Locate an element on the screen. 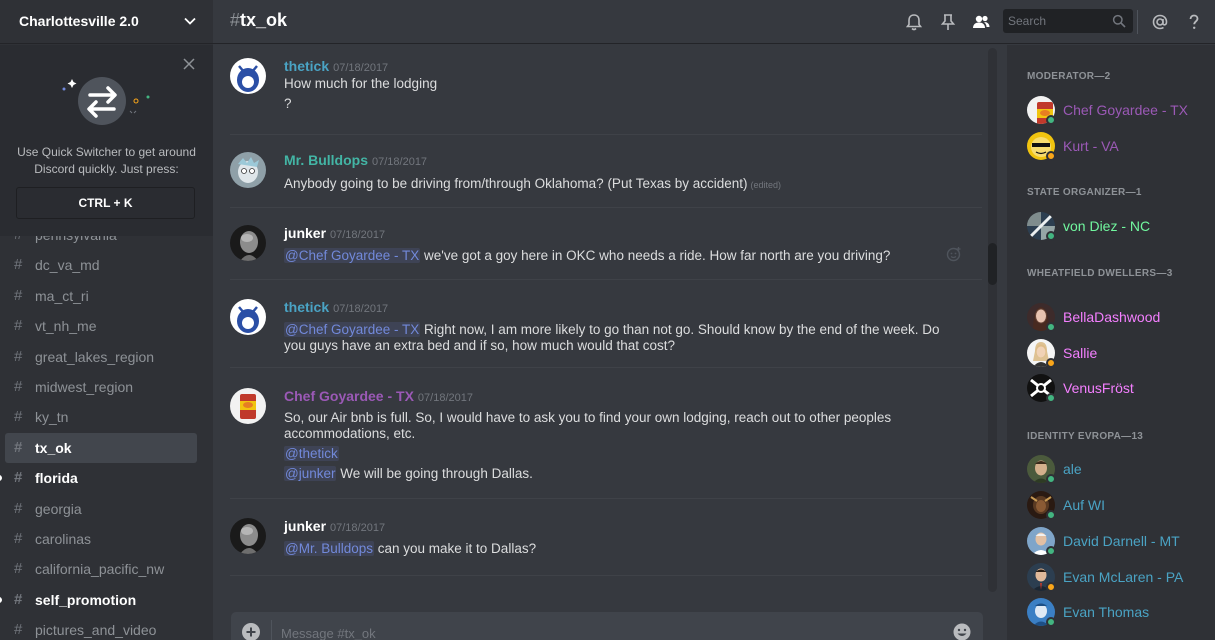 The image size is (1215, 640). member-david-darnell-mt: David Darnell - MT is located at coordinates (1117, 544).